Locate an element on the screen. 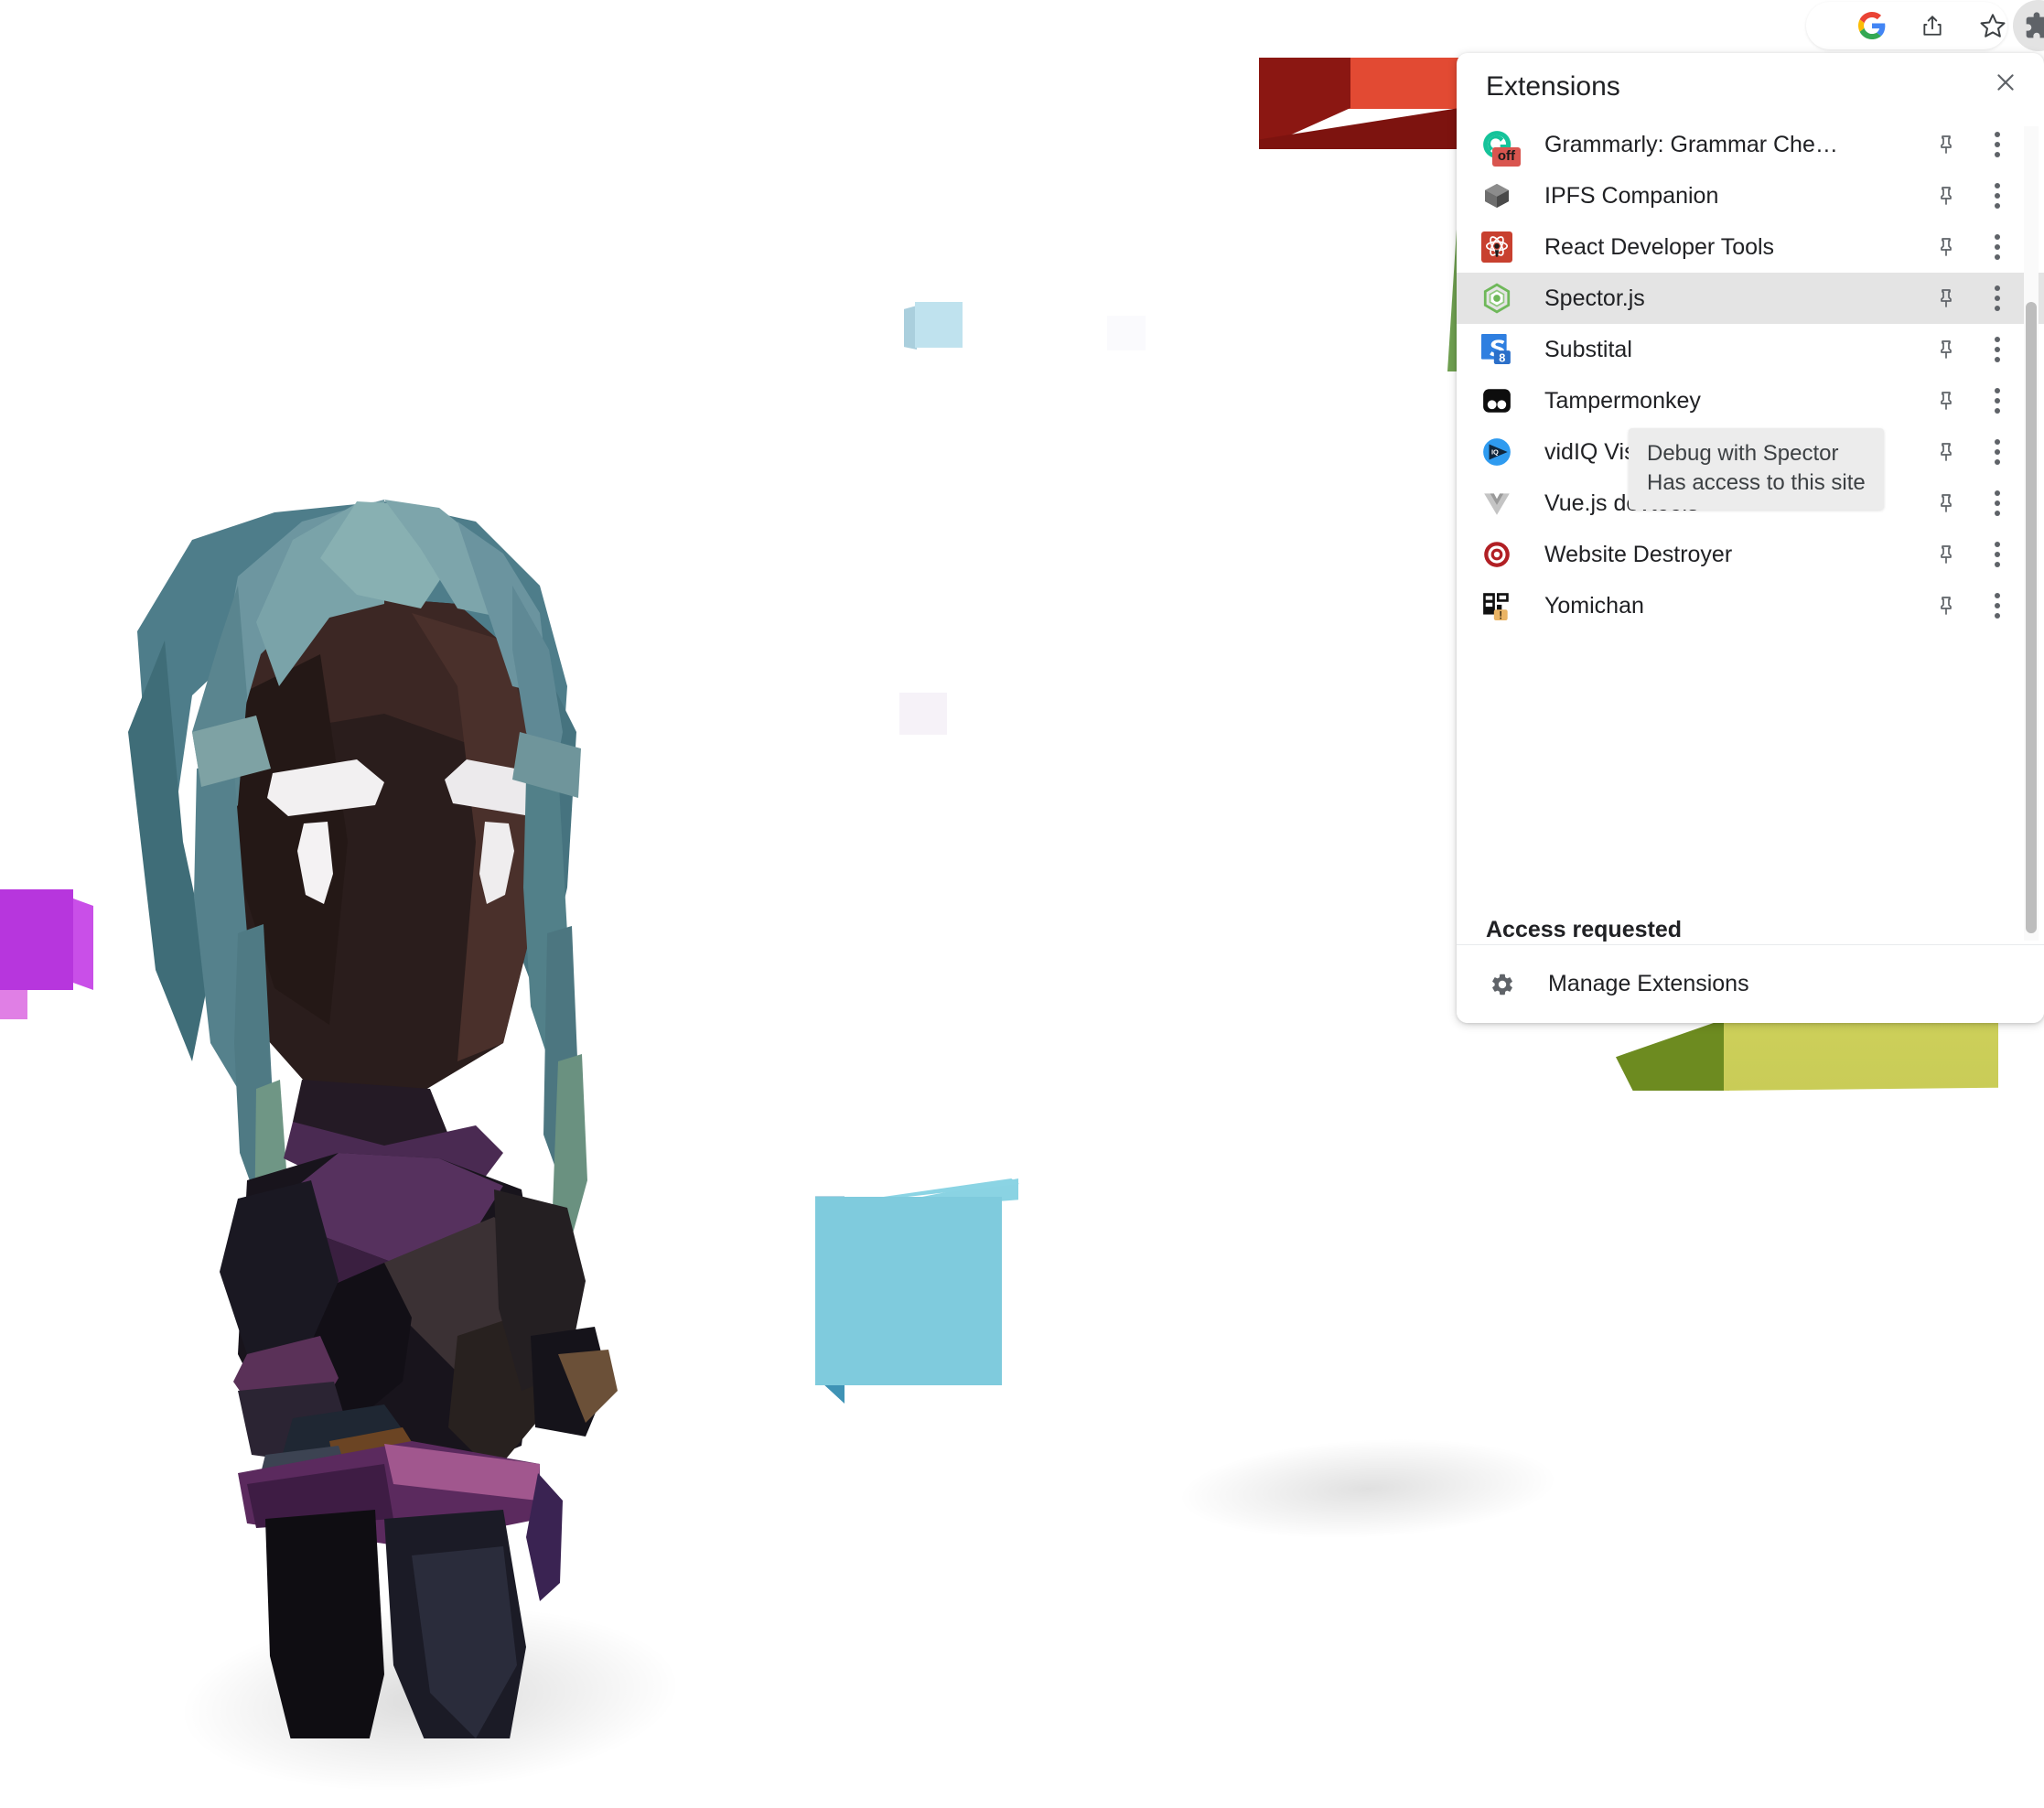 Image resolution: width=2044 pixels, height=1808 pixels. extension-row: IPFS Companion is located at coordinates (1750, 195).